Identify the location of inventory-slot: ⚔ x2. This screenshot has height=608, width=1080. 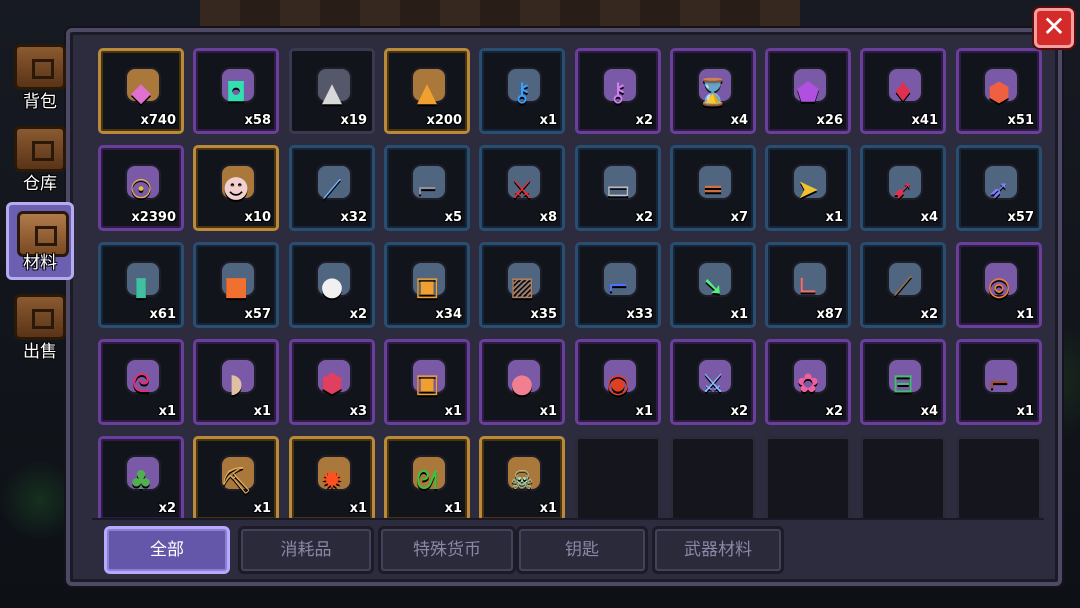
(713, 382).